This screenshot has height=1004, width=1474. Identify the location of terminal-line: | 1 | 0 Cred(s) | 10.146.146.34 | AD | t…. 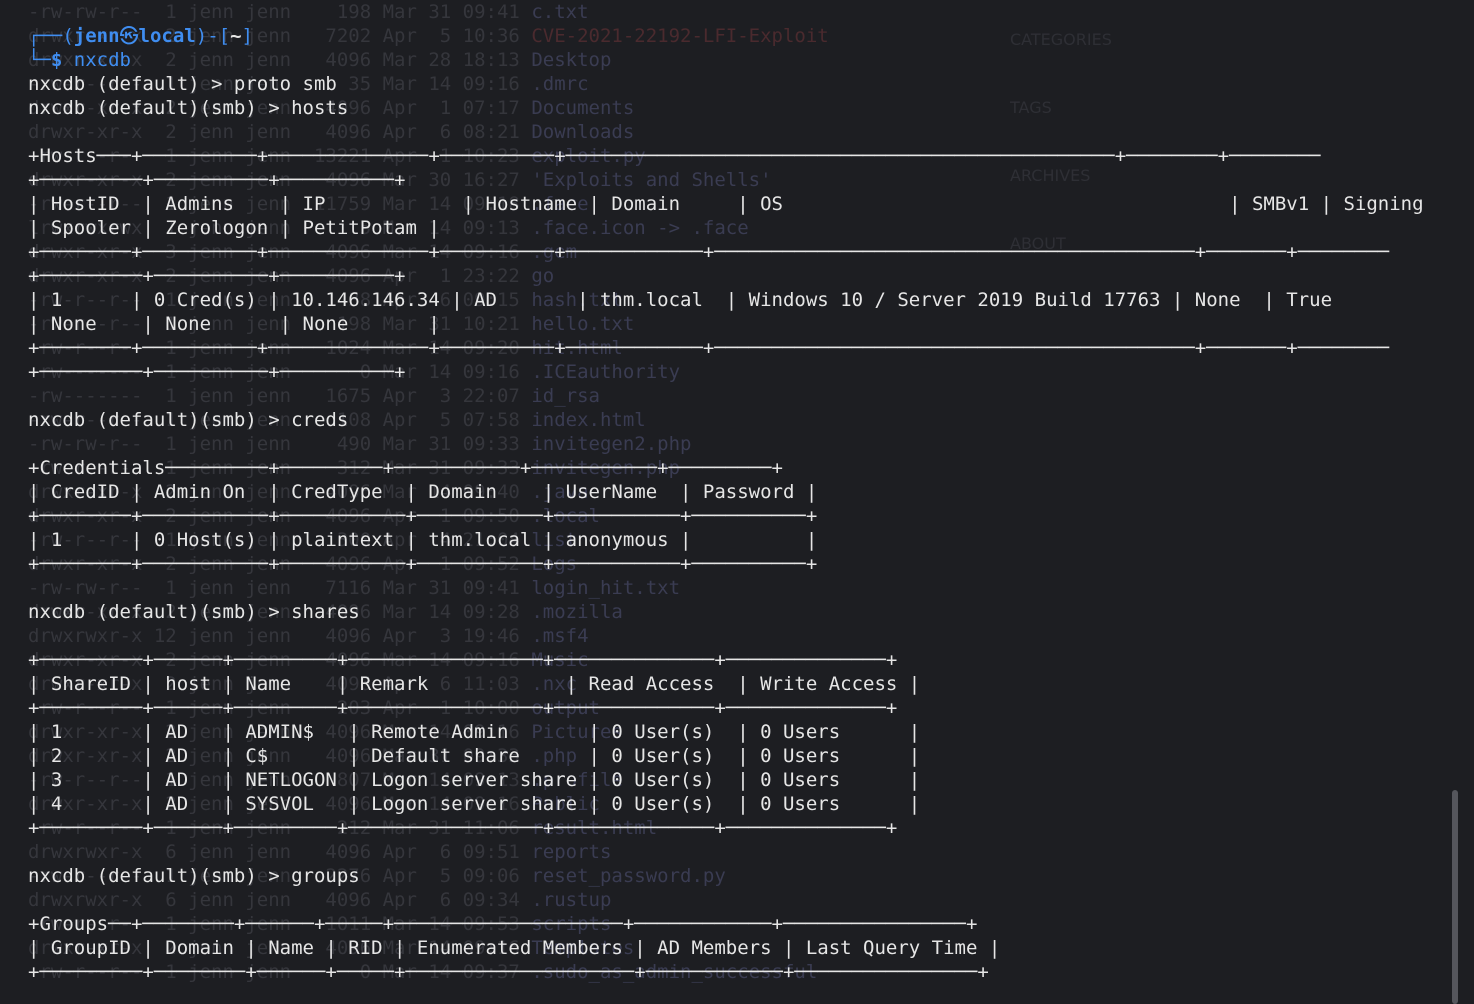
(680, 300).